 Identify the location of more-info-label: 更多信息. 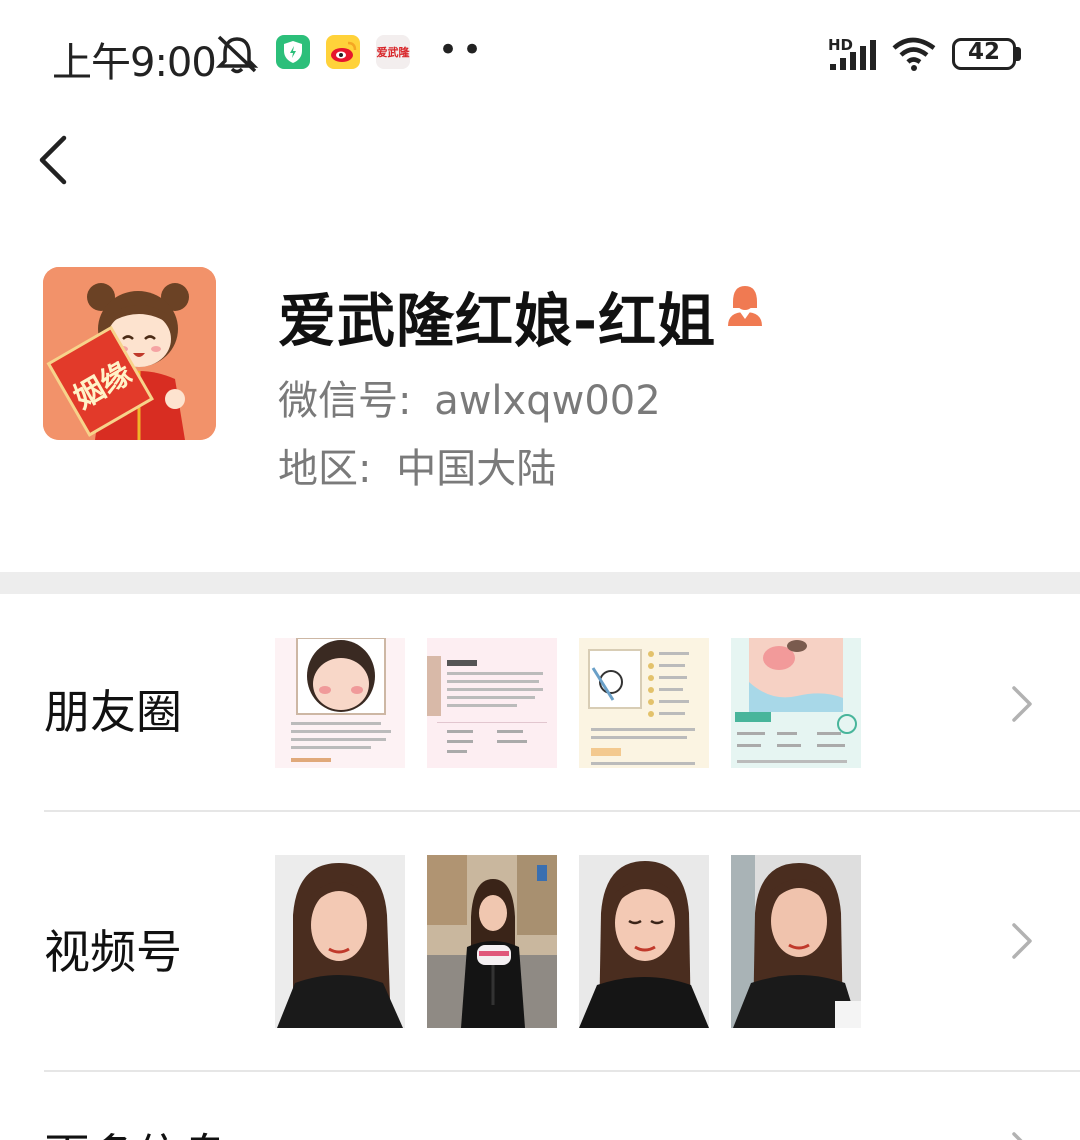
(136, 1130).